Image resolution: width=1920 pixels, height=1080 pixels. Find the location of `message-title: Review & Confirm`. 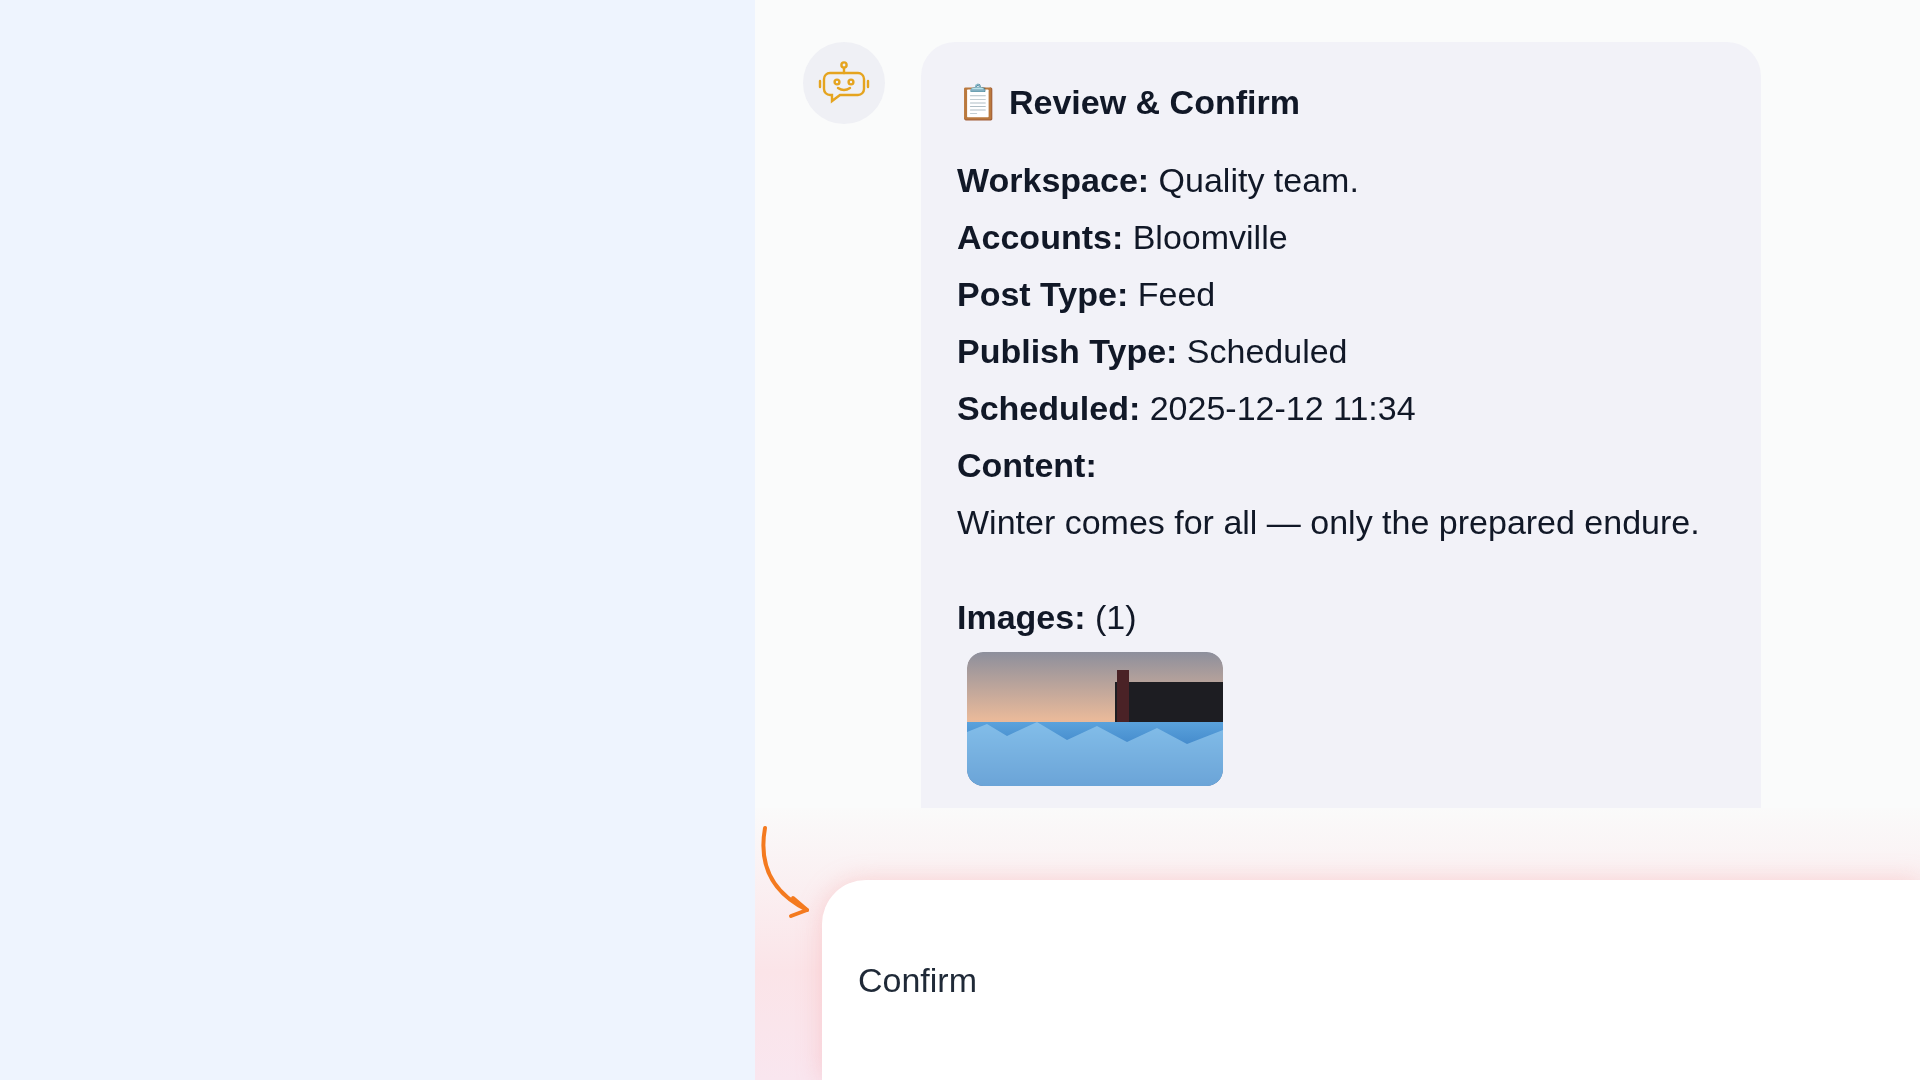

message-title: Review & Confirm is located at coordinates (1154, 102).